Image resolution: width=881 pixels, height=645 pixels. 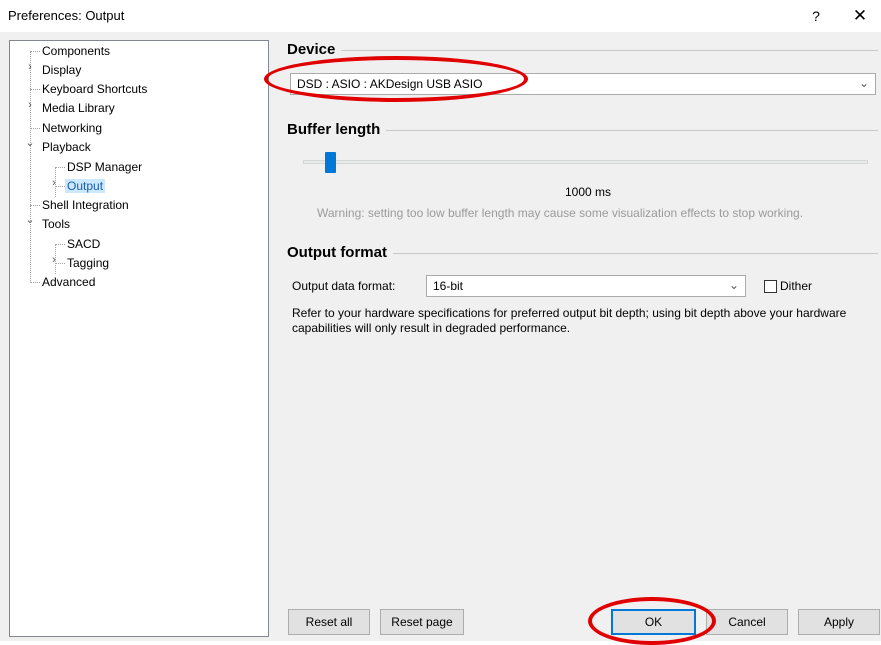 I want to click on device-select-value: DSD : ASIO : AKDesign USB ASIO, so click(x=390, y=84).